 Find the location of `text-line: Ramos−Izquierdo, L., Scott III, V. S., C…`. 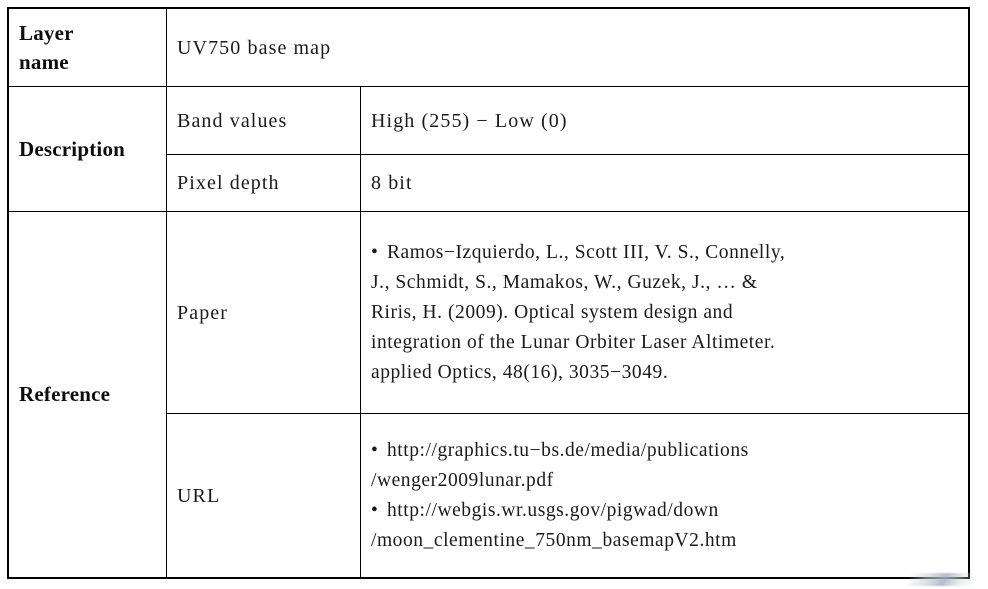

text-line: Ramos−Izquierdo, L., Scott III, V. S., C… is located at coordinates (669, 253).